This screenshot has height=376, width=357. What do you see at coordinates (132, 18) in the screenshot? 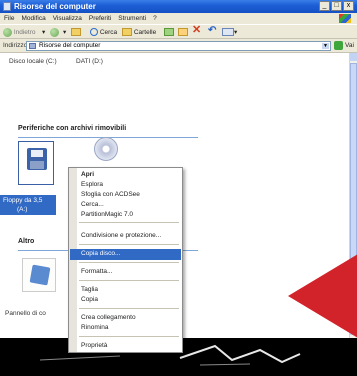
I see `menu-strumenti: Strumenti` at bounding box center [132, 18].